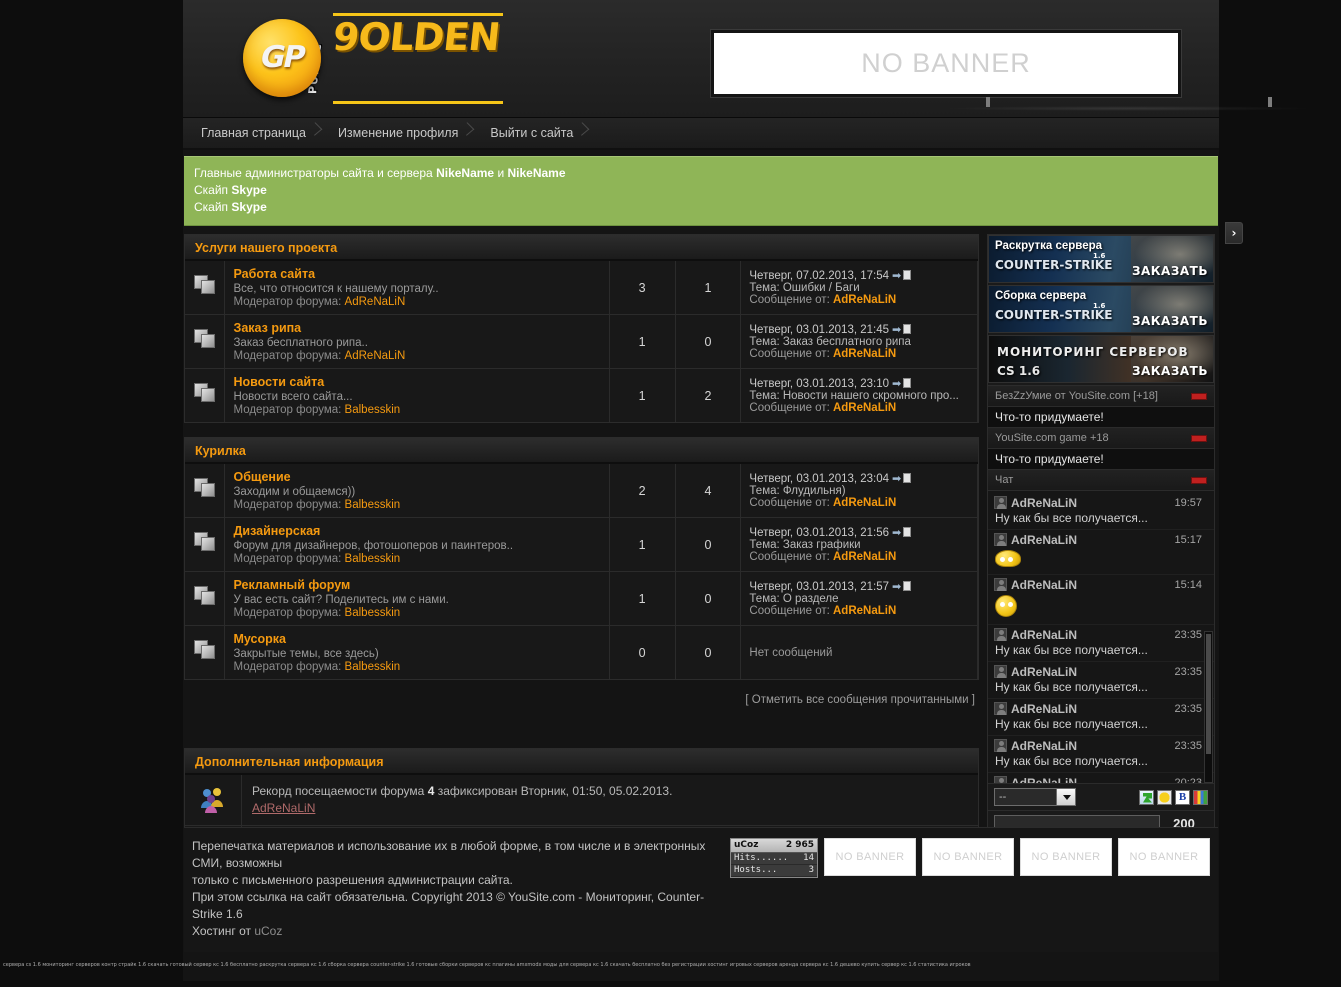  What do you see at coordinates (859, 383) in the screenshot?
I see `last-post-date-wrap: Четверг, 03.01.2013, 23:10 ➡` at bounding box center [859, 383].